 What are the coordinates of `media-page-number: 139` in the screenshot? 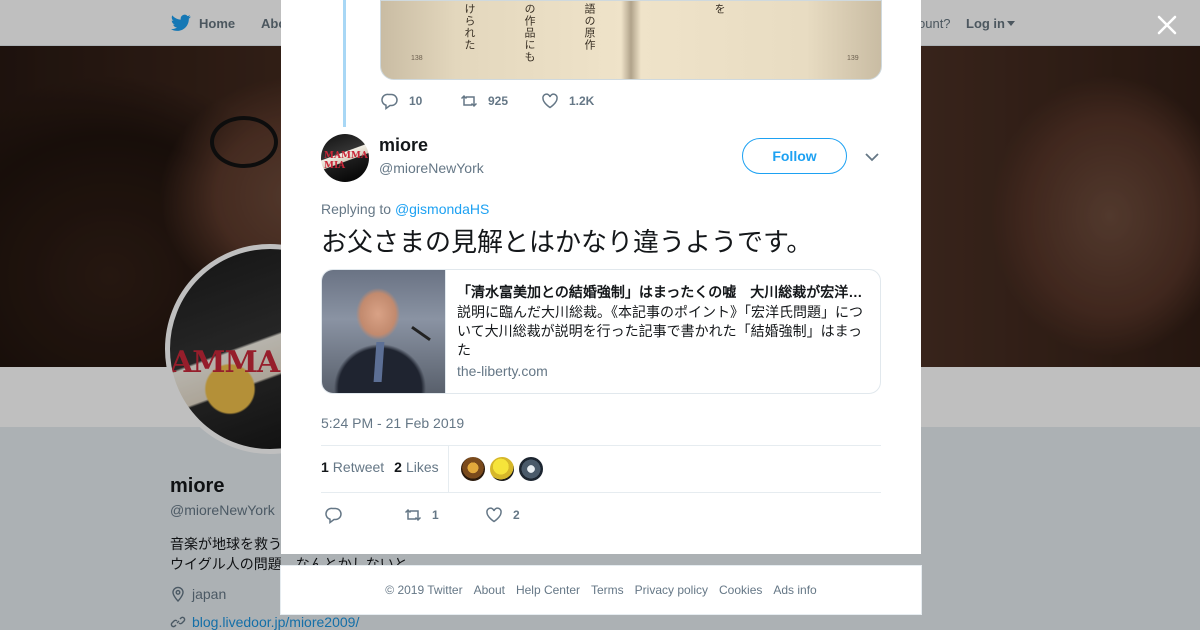 It's located at (853, 58).